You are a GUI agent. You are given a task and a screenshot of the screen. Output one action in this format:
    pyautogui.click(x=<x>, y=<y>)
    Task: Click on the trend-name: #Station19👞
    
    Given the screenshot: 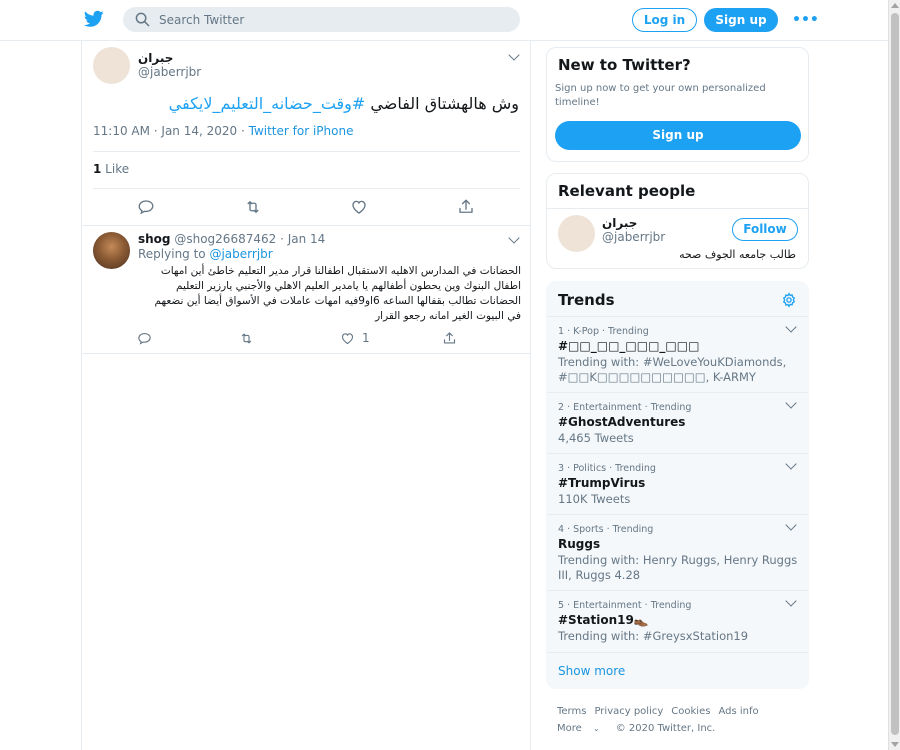 What is the action you would take?
    pyautogui.click(x=603, y=620)
    